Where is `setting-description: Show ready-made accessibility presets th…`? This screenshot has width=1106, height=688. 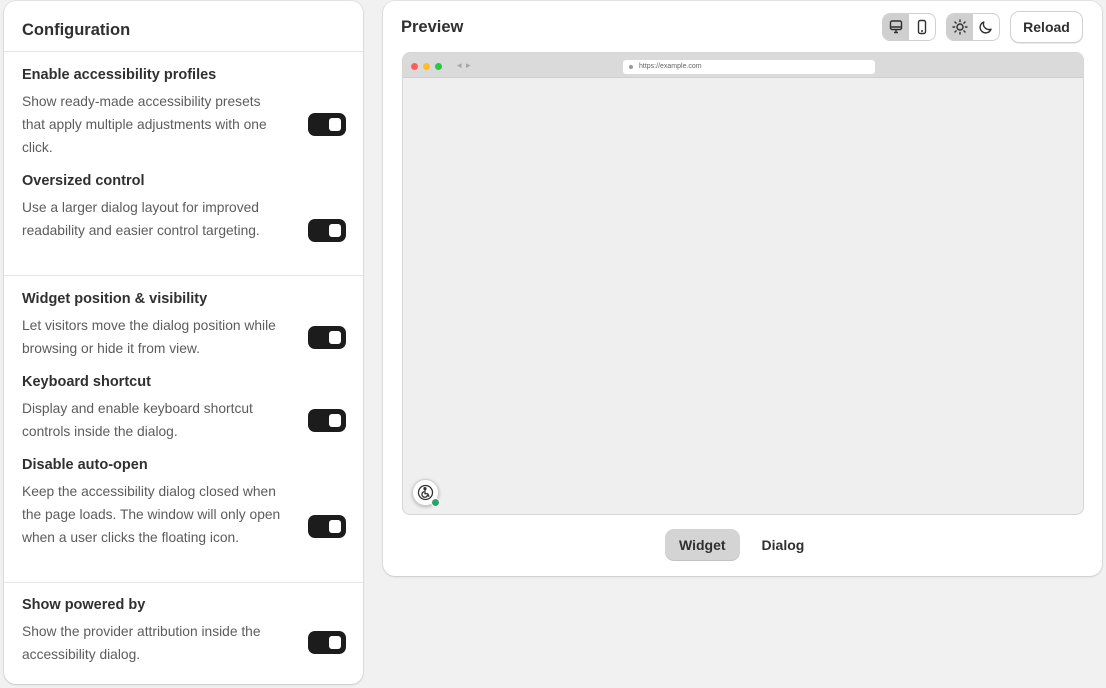
setting-description: Show ready-made accessibility presets th… is located at coordinates (144, 124).